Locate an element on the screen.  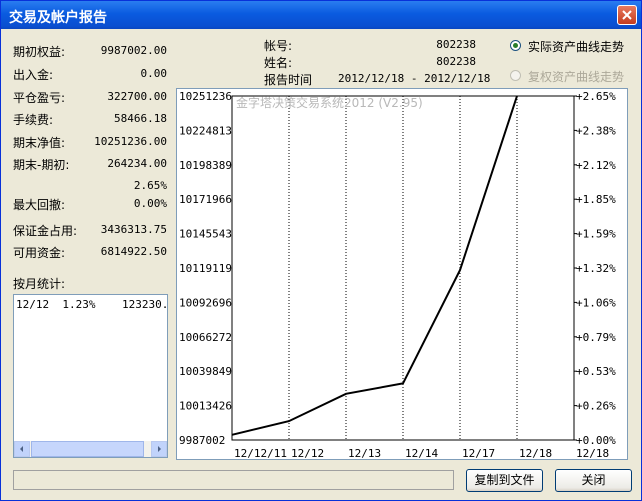
radio-adjusted-curve: 复权资产曲线走势 is located at coordinates (572, 76).